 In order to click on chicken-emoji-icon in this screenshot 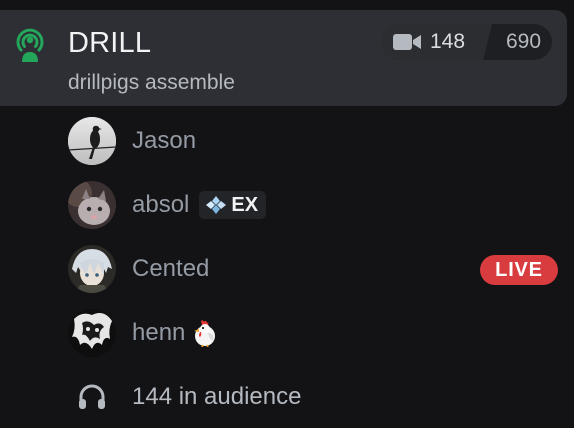, I will do `click(205, 333)`.